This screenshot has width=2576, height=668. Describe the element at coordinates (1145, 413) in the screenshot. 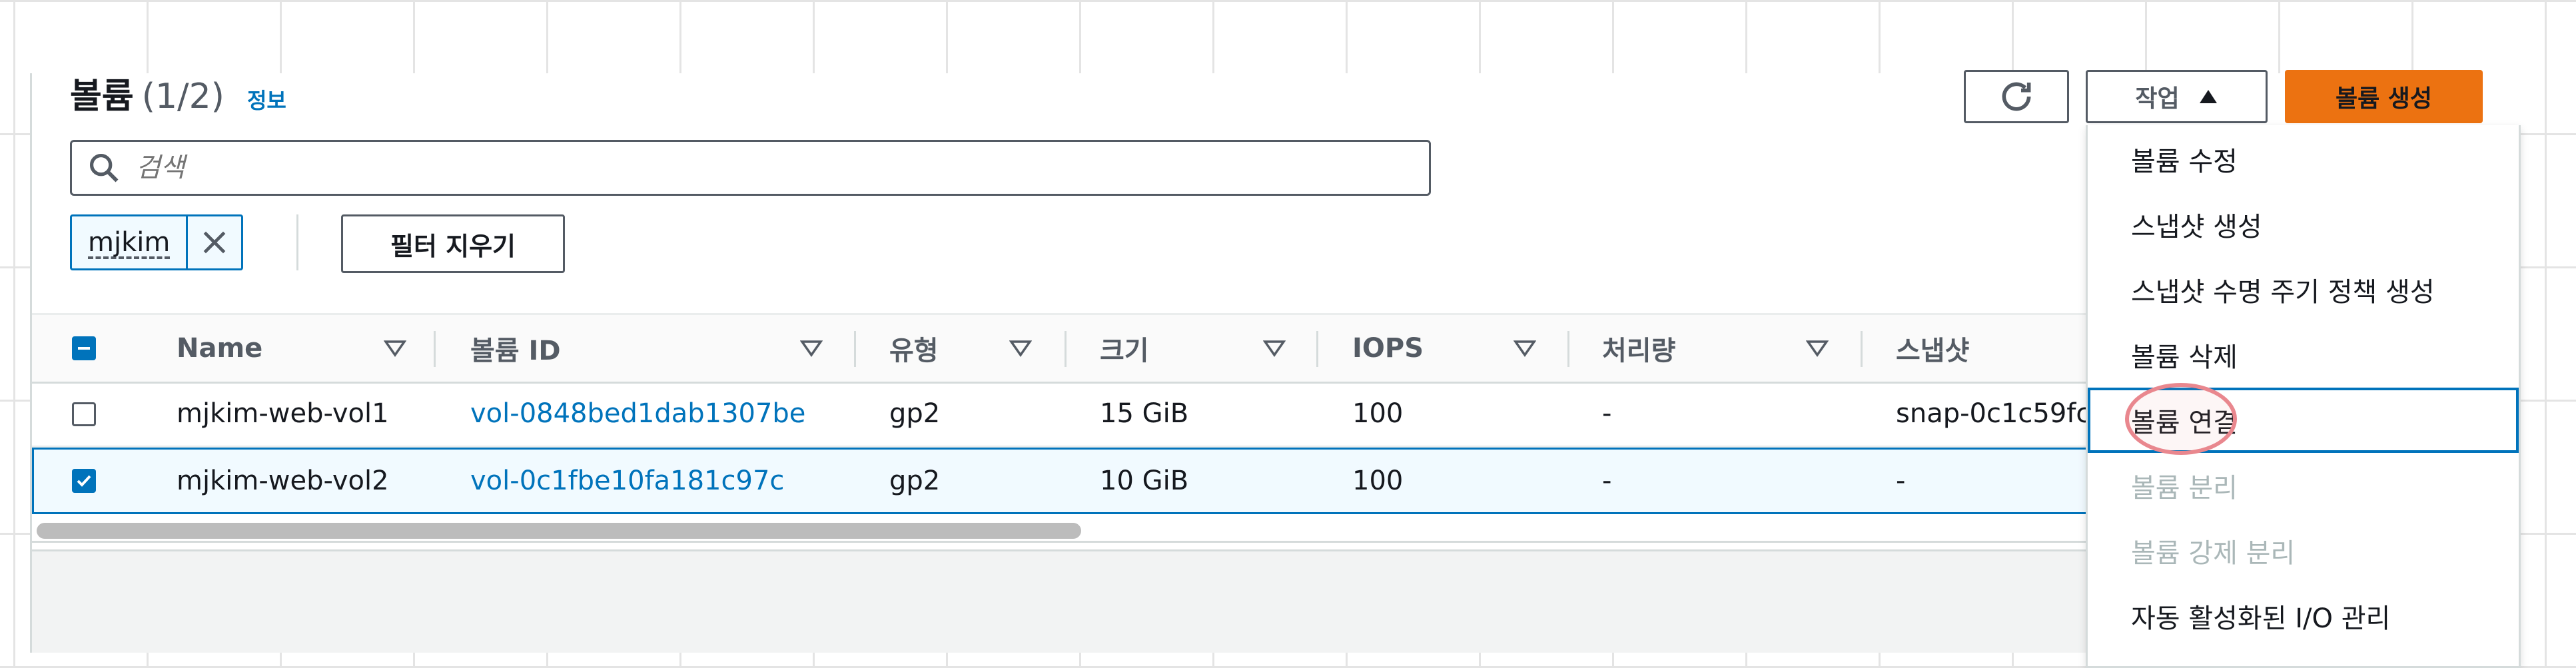

I see `cell-size: 15 GiB` at that location.